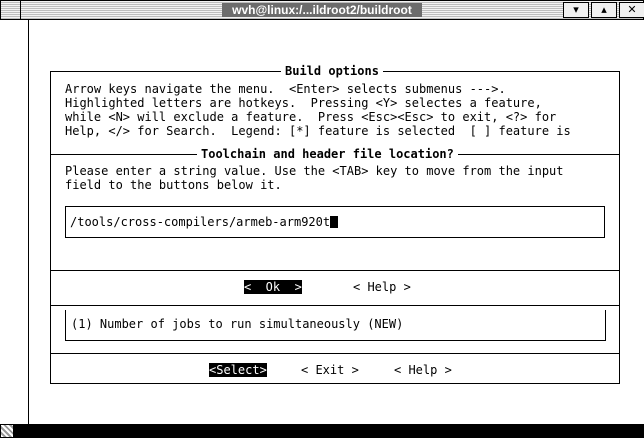 This screenshot has height=438, width=644. What do you see at coordinates (335, 353) in the screenshot?
I see `build-options-separator` at bounding box center [335, 353].